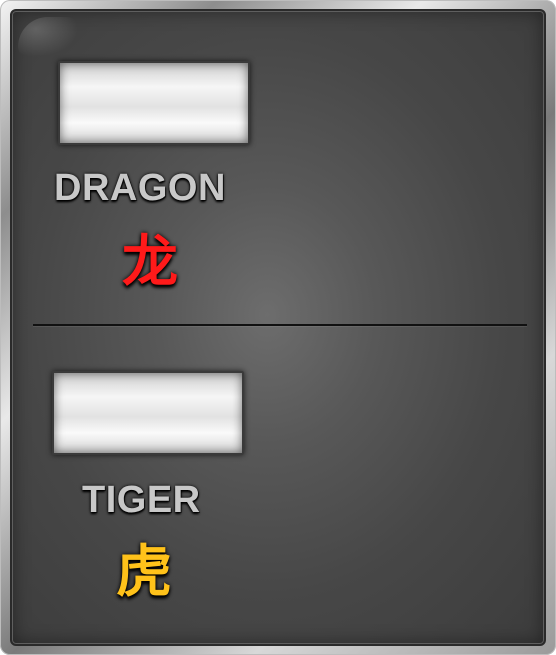 Image resolution: width=556 pixels, height=655 pixels. What do you see at coordinates (280, 325) in the screenshot?
I see `section-divider` at bounding box center [280, 325].